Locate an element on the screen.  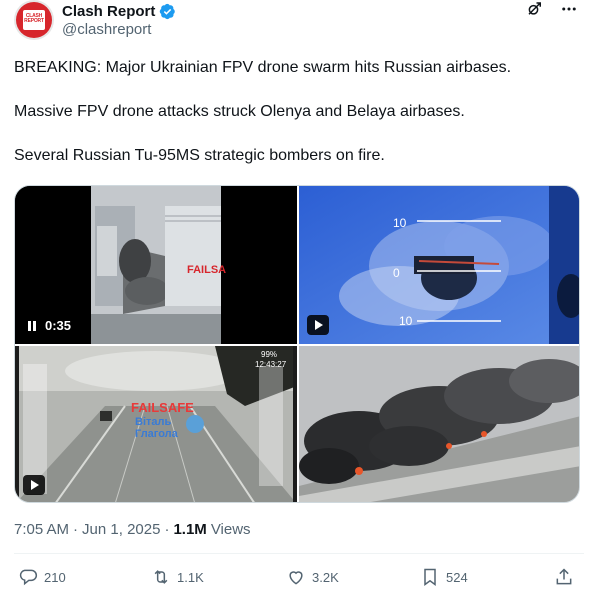
verified-badge-icon is located at coordinates (168, 11).